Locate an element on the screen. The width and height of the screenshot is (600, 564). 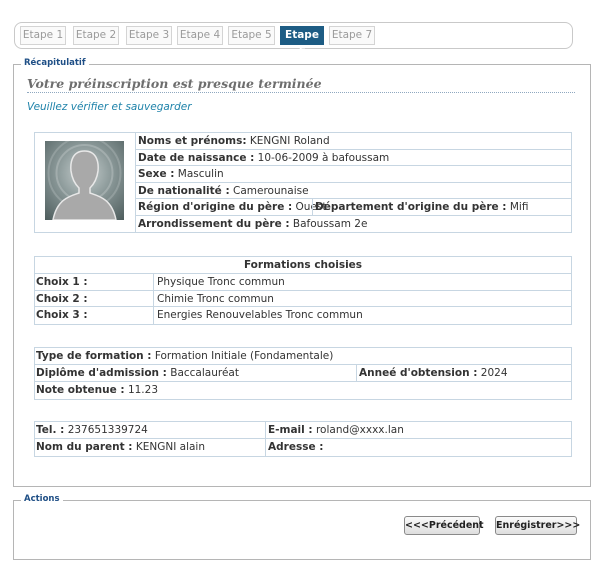
choice-value: Physique Tronc commun is located at coordinates (362, 282).